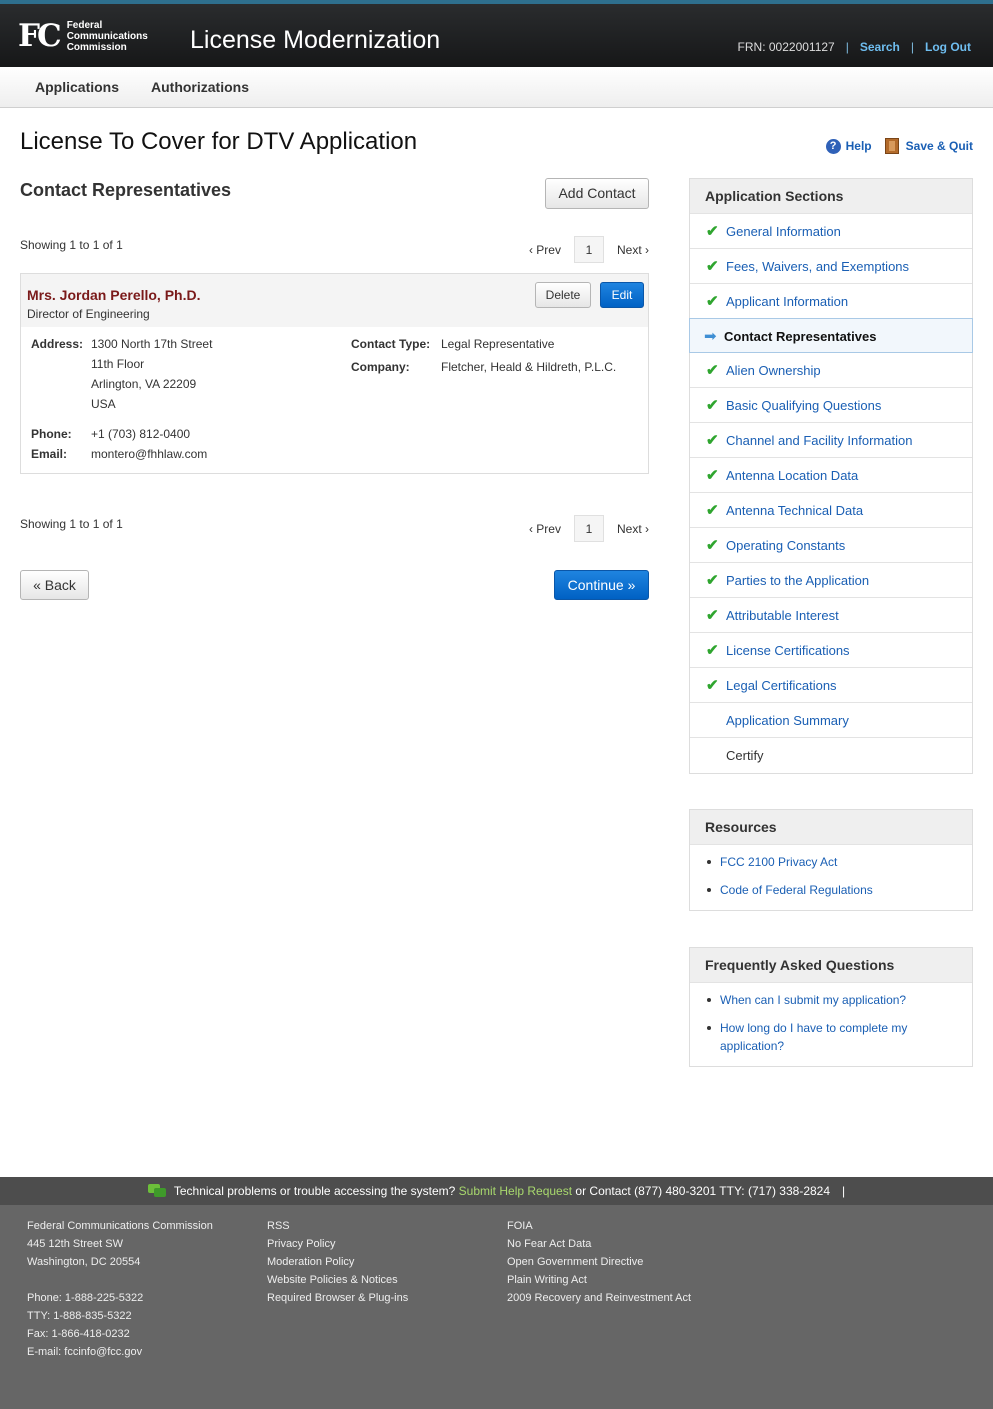  What do you see at coordinates (49, 454) in the screenshot?
I see `email-label: Email:` at bounding box center [49, 454].